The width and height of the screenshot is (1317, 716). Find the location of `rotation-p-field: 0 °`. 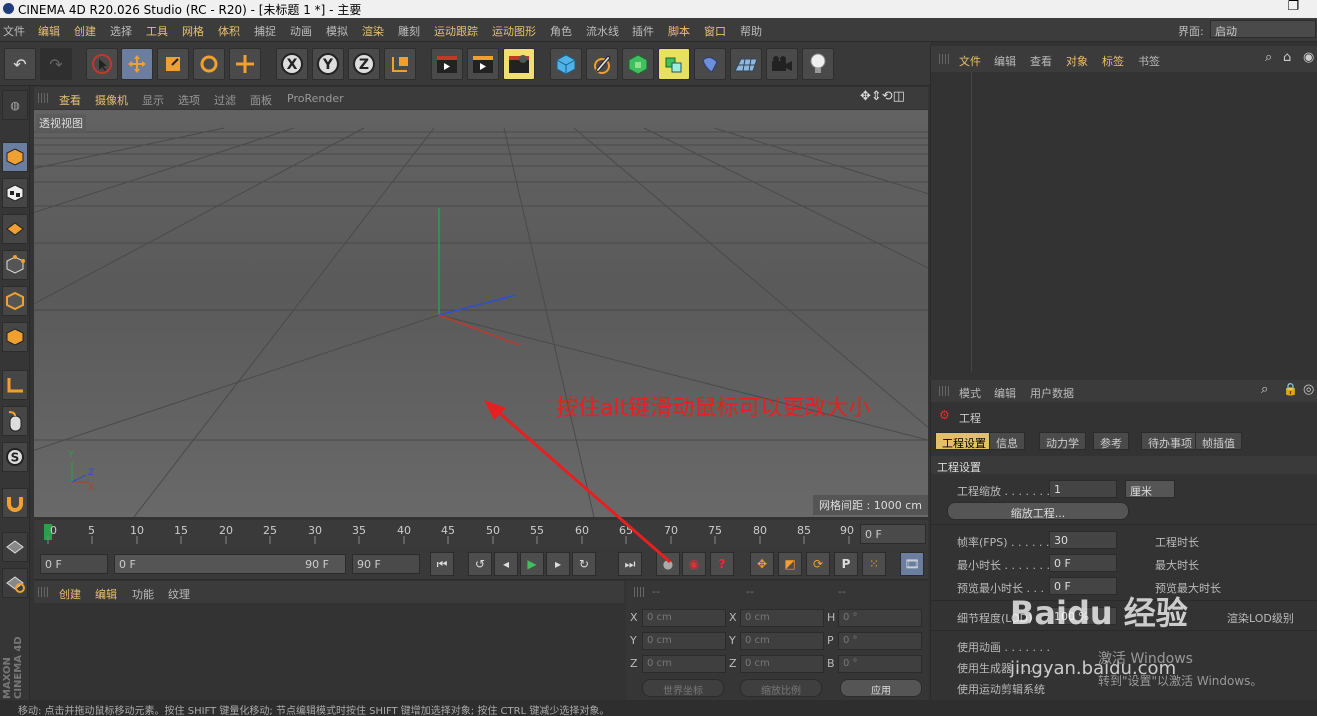

rotation-p-field: 0 ° is located at coordinates (880, 641).